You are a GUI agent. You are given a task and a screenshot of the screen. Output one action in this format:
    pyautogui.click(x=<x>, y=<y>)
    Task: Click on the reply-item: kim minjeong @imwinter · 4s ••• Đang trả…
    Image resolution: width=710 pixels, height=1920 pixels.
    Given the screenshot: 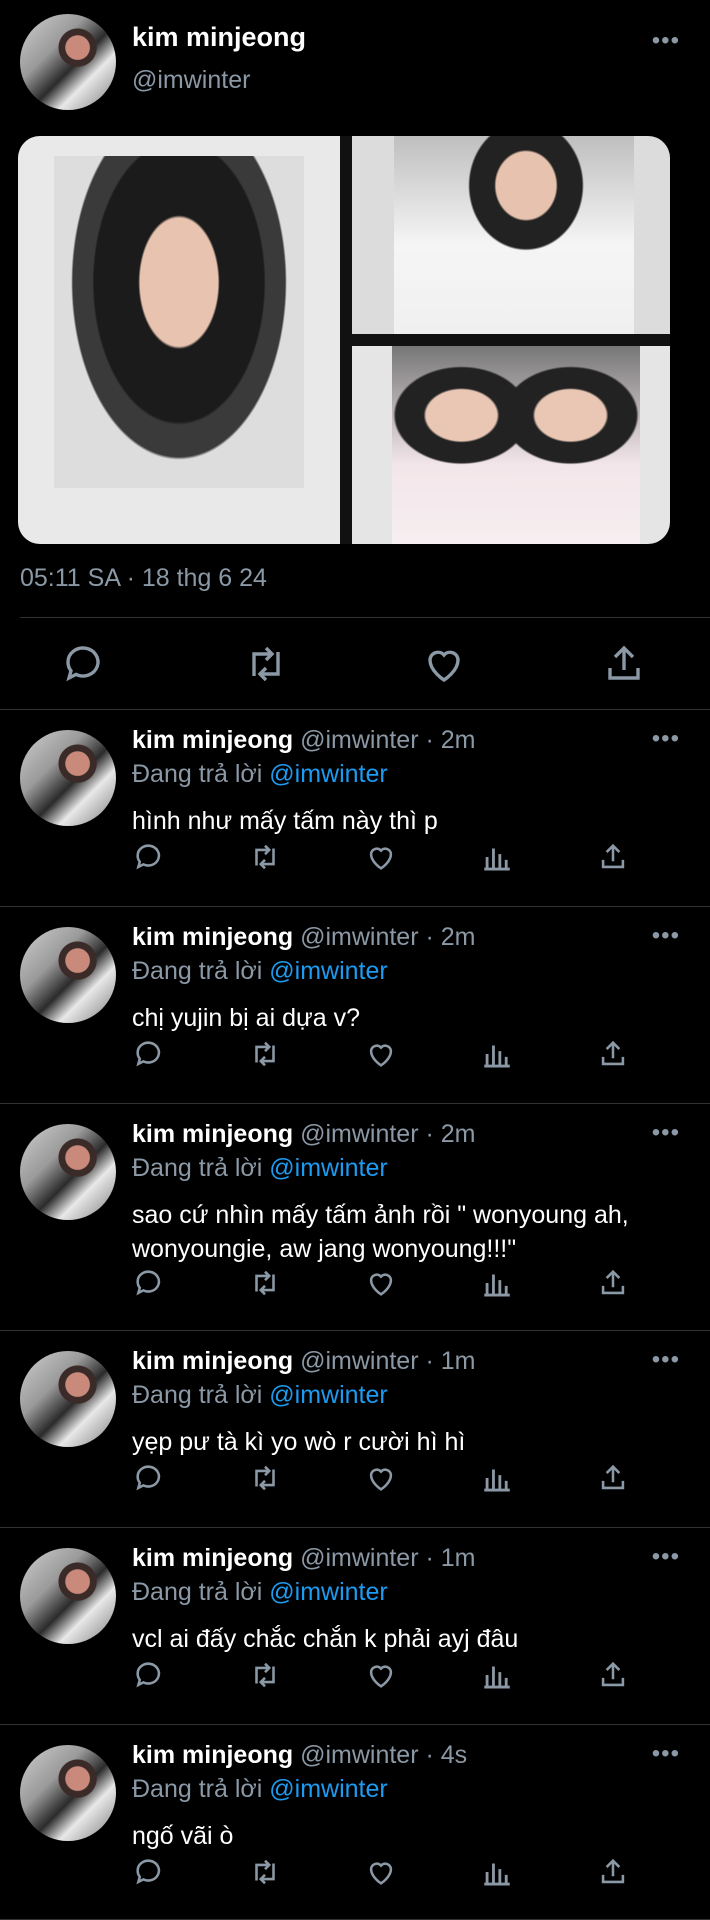 What is the action you would take?
    pyautogui.click(x=355, y=1822)
    